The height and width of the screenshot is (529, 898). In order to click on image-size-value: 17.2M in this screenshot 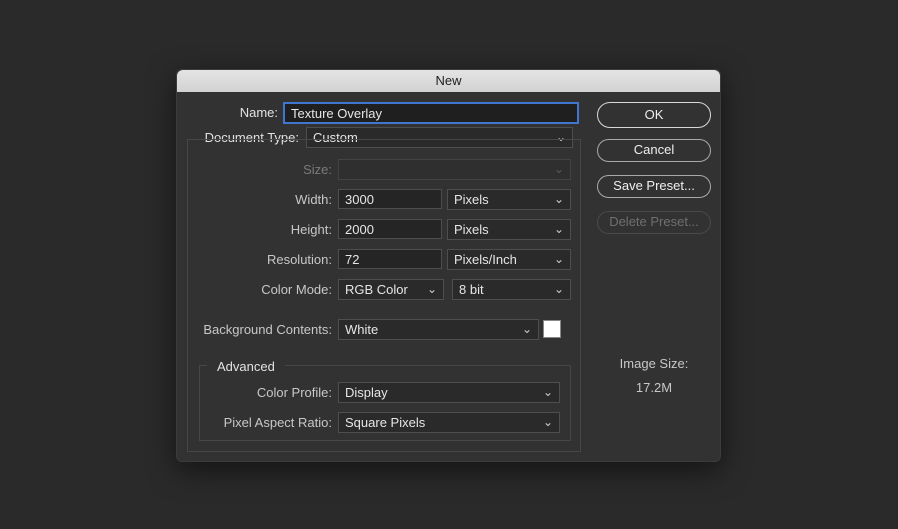, I will do `click(654, 387)`.